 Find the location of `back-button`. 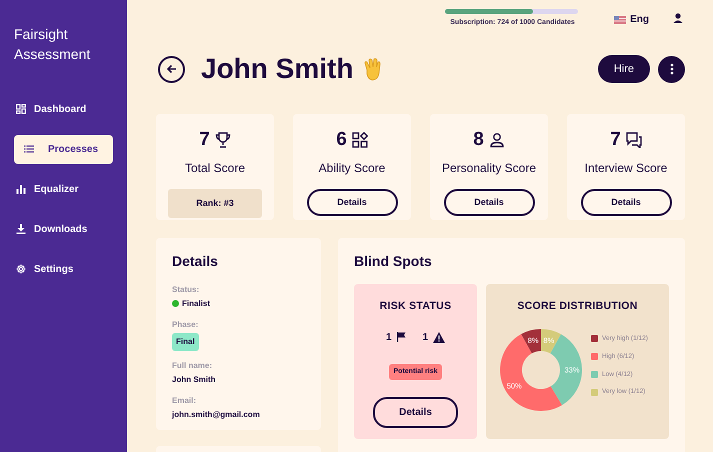

back-button is located at coordinates (171, 69).